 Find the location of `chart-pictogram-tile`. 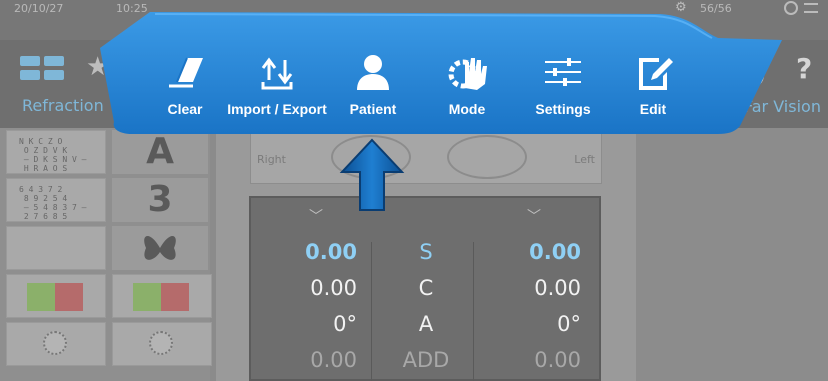

chart-pictogram-tile is located at coordinates (56, 248).